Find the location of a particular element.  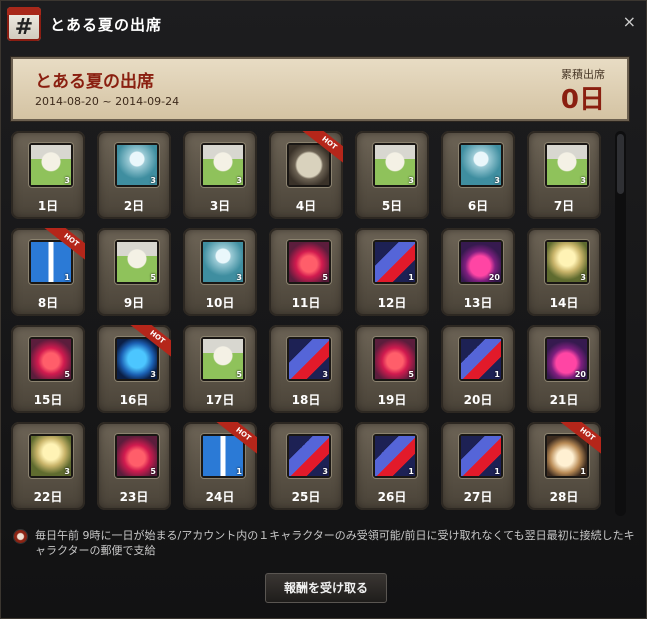

reward-cell: 3 25日 is located at coordinates (306, 466).